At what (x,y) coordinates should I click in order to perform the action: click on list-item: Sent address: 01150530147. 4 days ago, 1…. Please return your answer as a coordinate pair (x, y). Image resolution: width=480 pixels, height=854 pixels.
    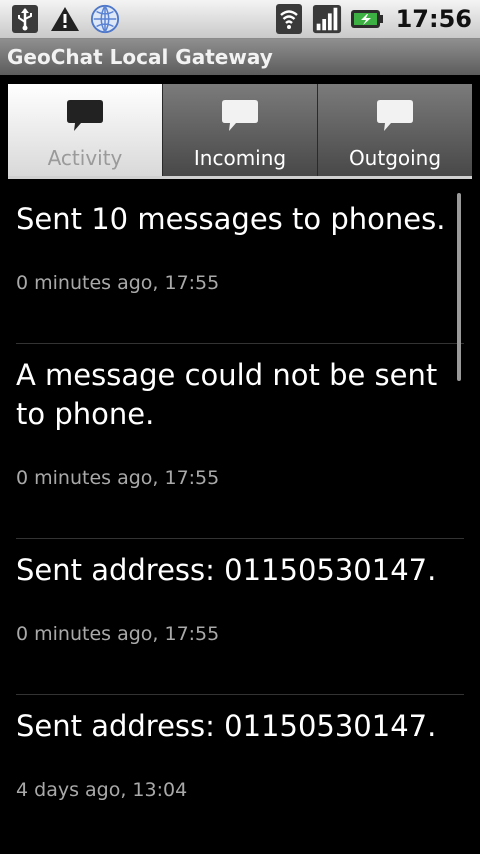
    Looking at the image, I should click on (240, 754).